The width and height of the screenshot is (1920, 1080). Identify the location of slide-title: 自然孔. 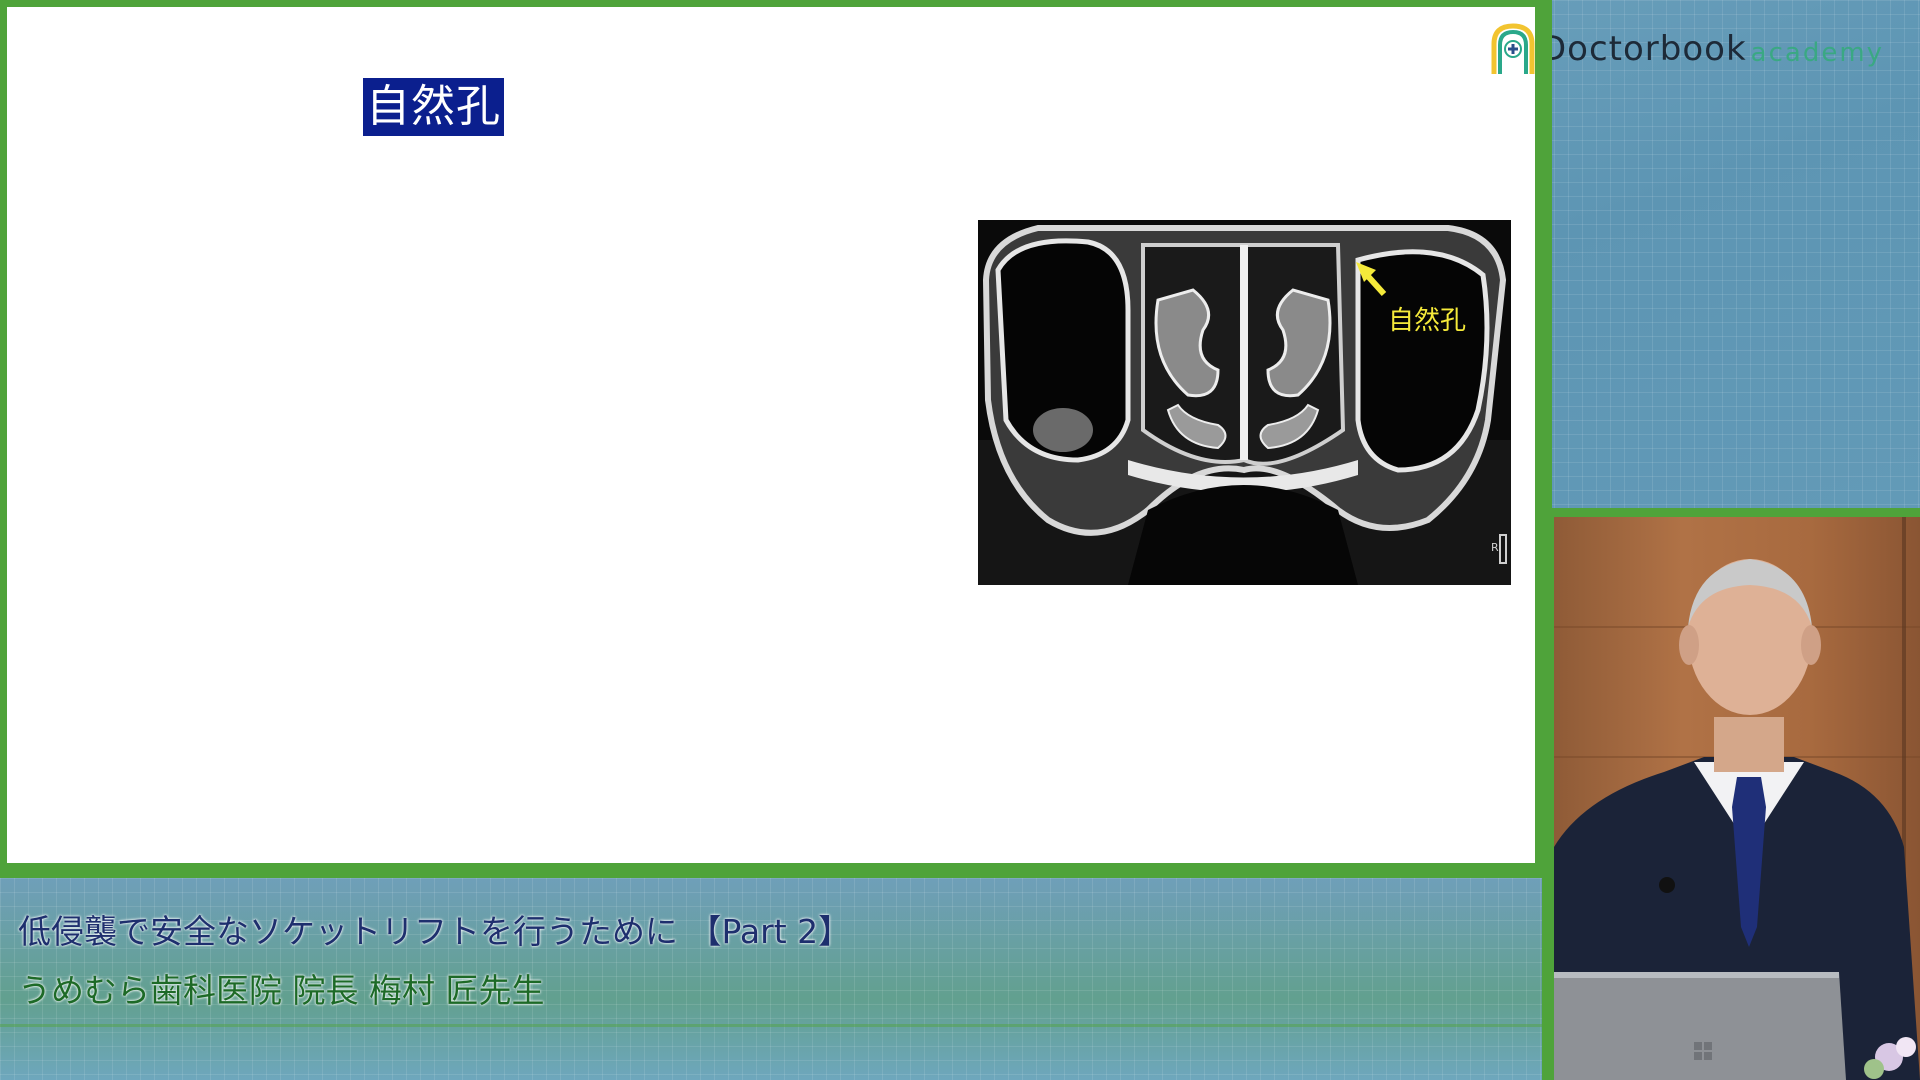
(433, 107).